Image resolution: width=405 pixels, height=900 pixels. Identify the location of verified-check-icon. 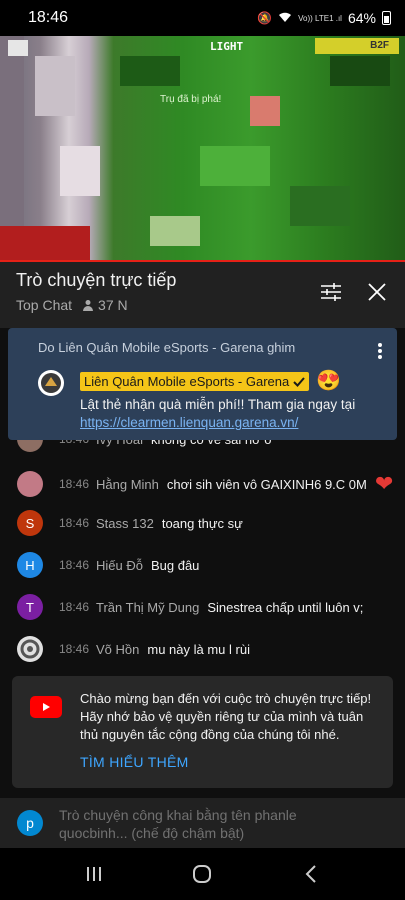
(299, 381).